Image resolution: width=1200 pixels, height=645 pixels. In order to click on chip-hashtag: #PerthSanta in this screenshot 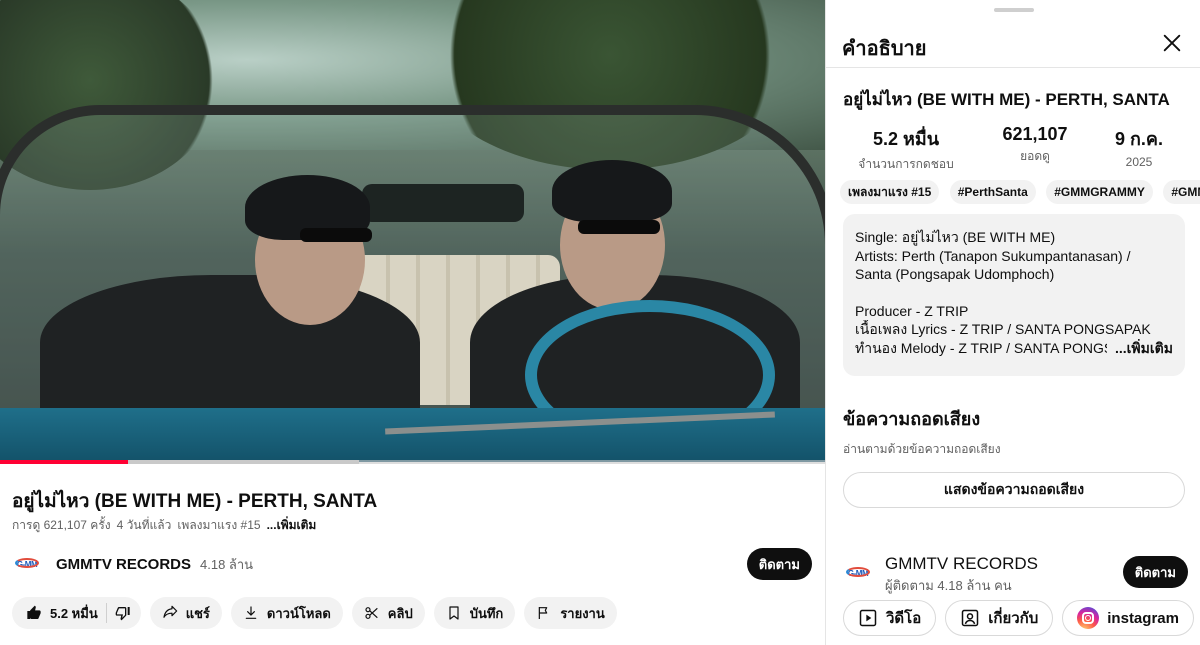, I will do `click(992, 192)`.